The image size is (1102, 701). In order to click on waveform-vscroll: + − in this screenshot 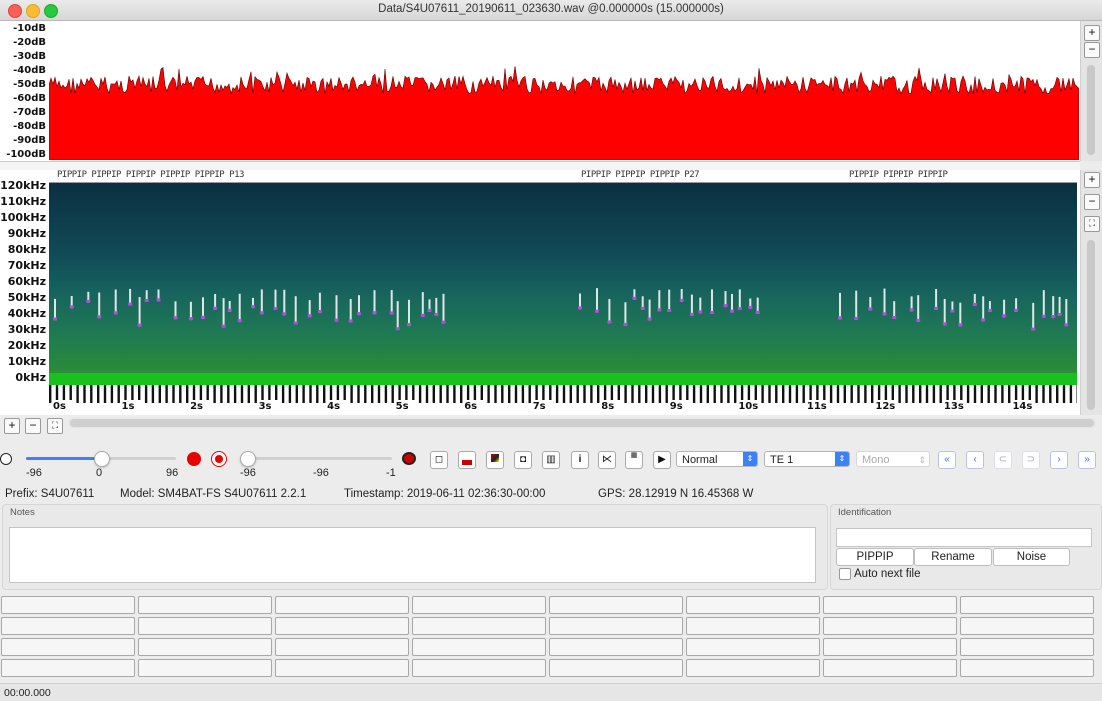, I will do `click(1091, 91)`.